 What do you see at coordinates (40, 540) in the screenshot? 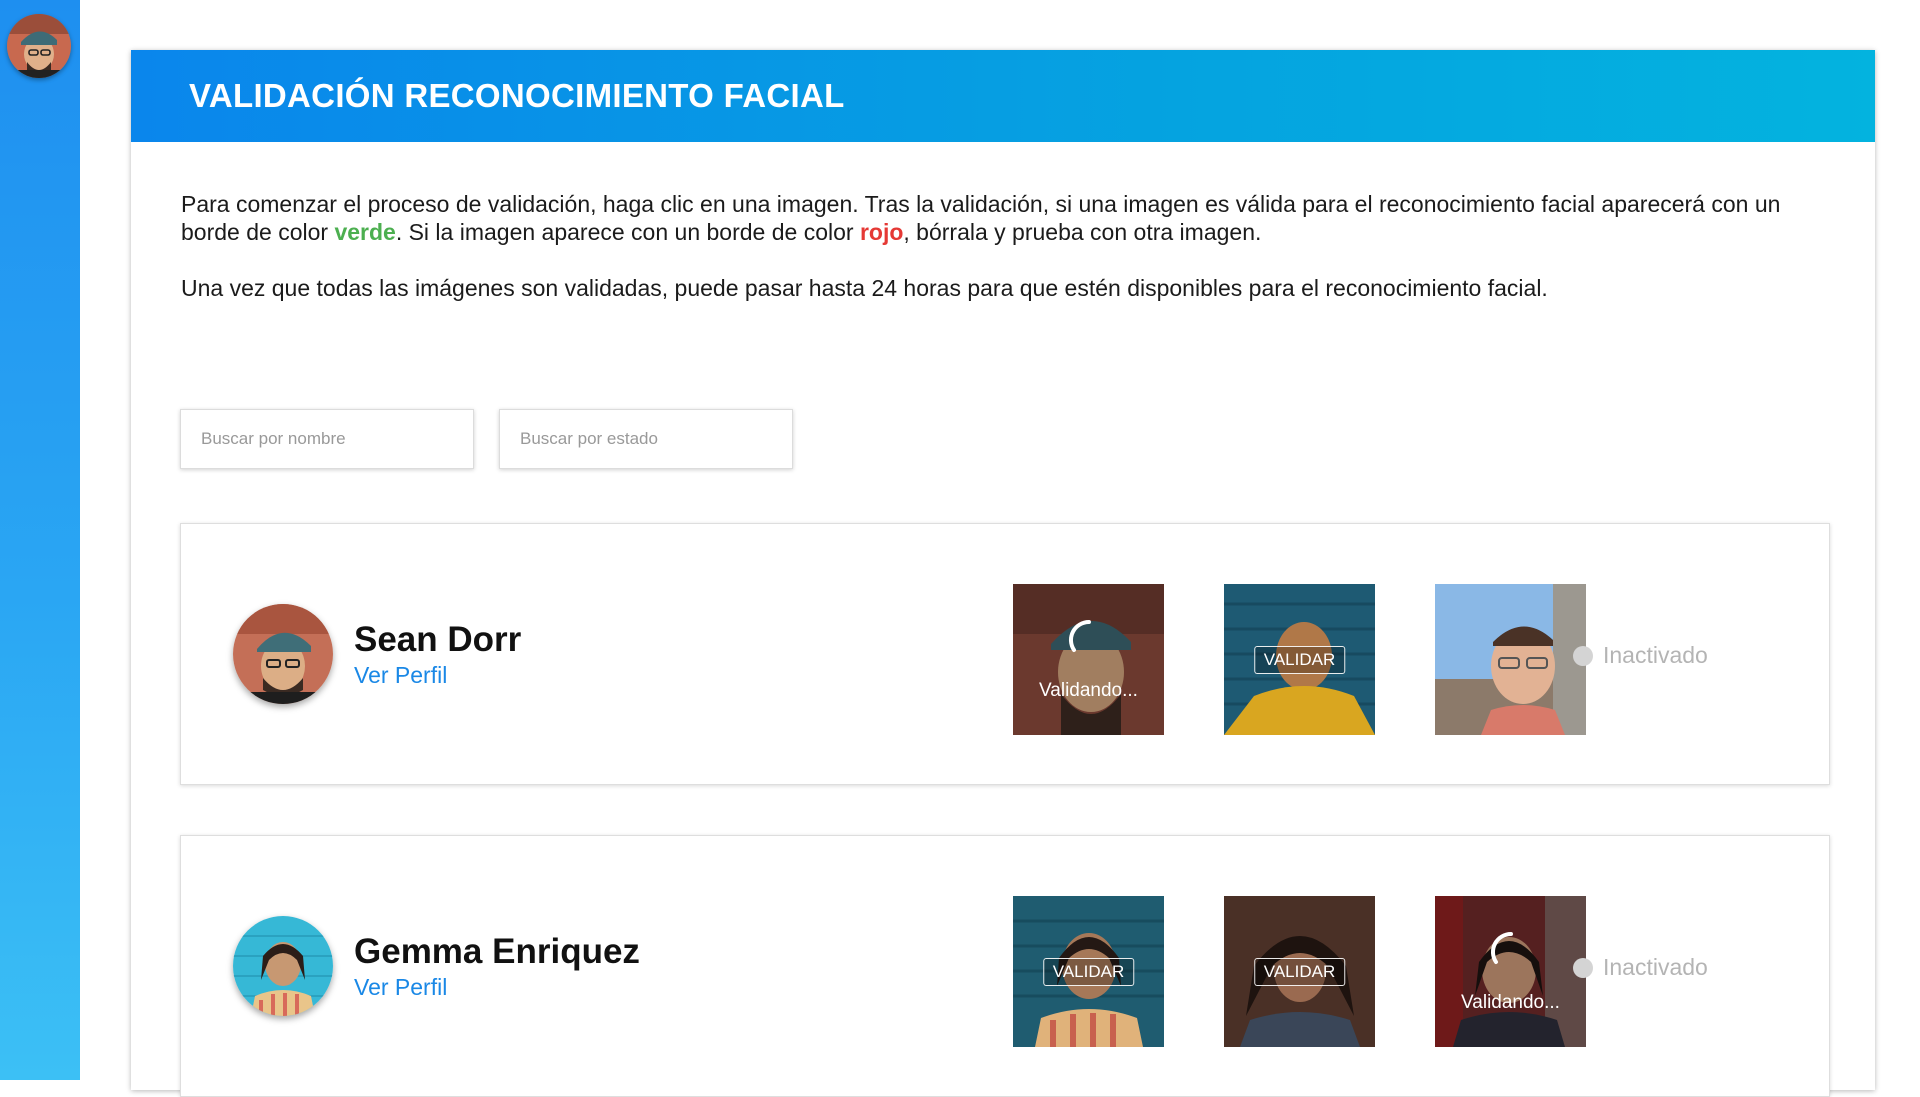
I see `sidebar` at bounding box center [40, 540].